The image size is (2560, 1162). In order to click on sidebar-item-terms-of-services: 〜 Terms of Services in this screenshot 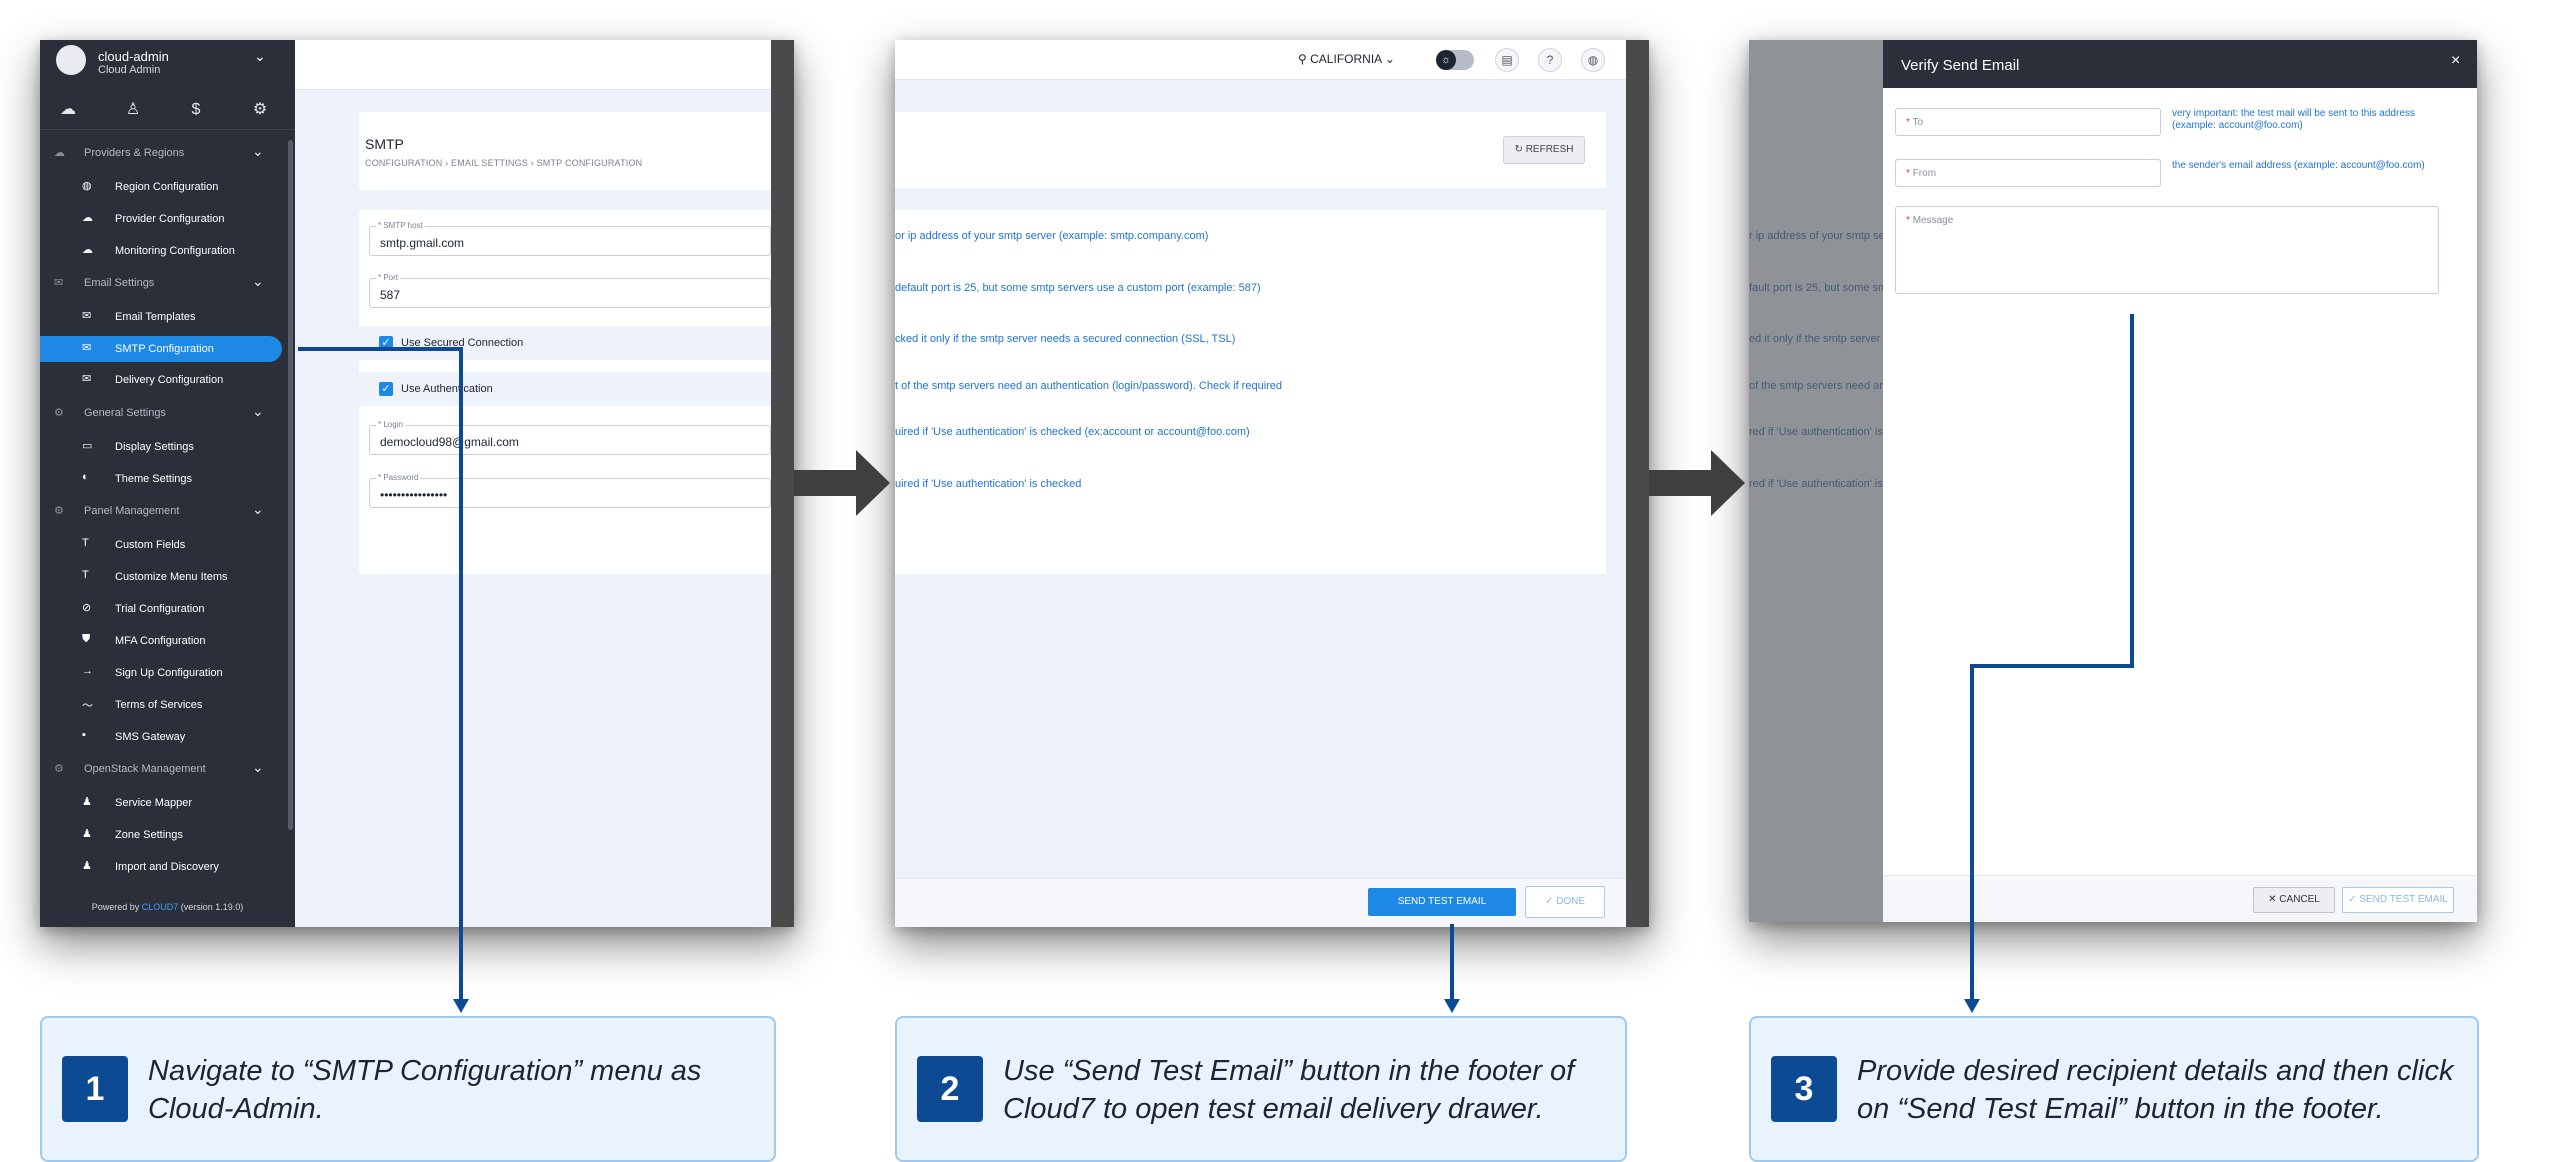, I will do `click(161, 705)`.